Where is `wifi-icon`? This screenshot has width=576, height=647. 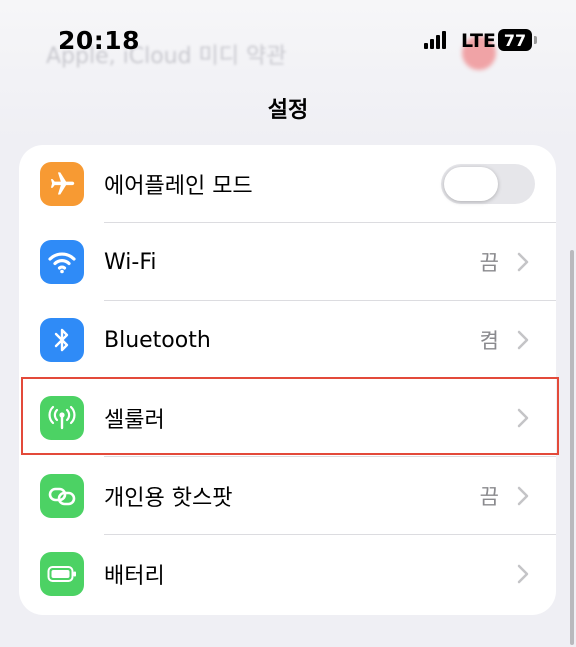
wifi-icon is located at coordinates (62, 262).